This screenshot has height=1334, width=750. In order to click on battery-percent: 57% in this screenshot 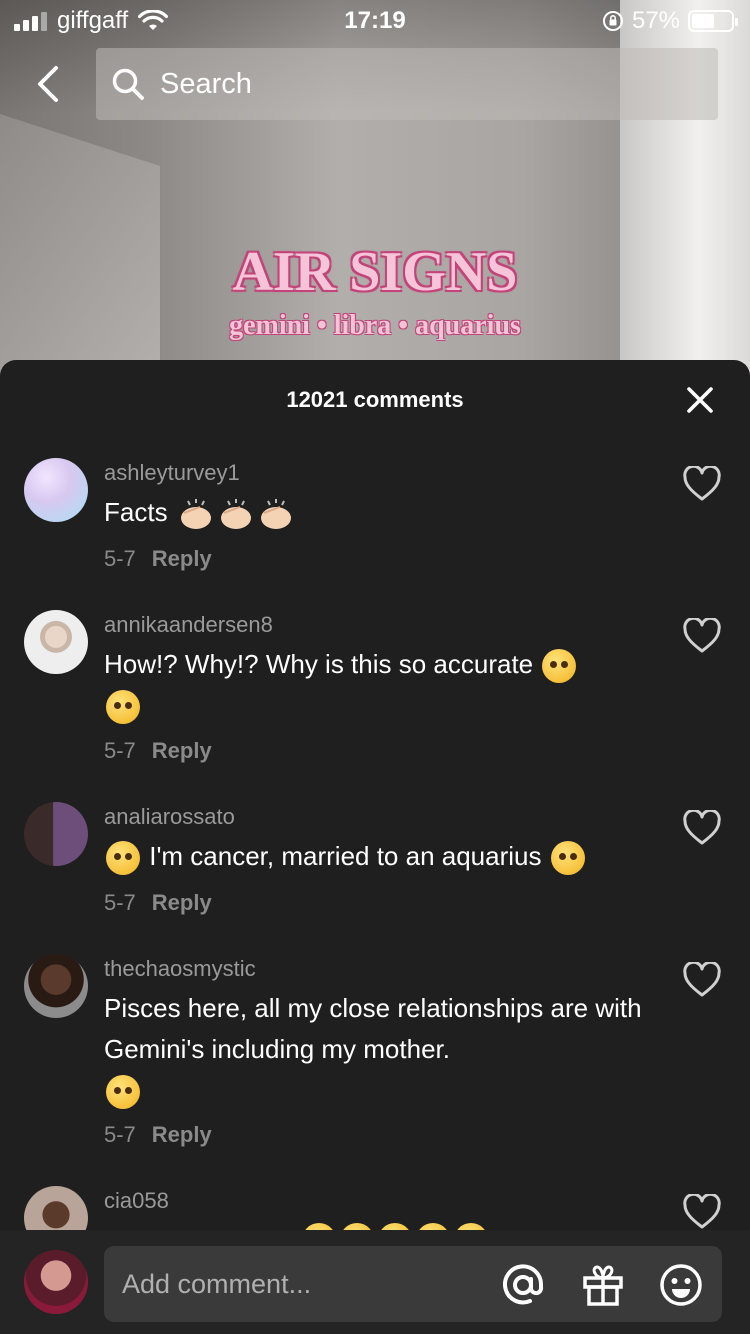, I will do `click(655, 20)`.